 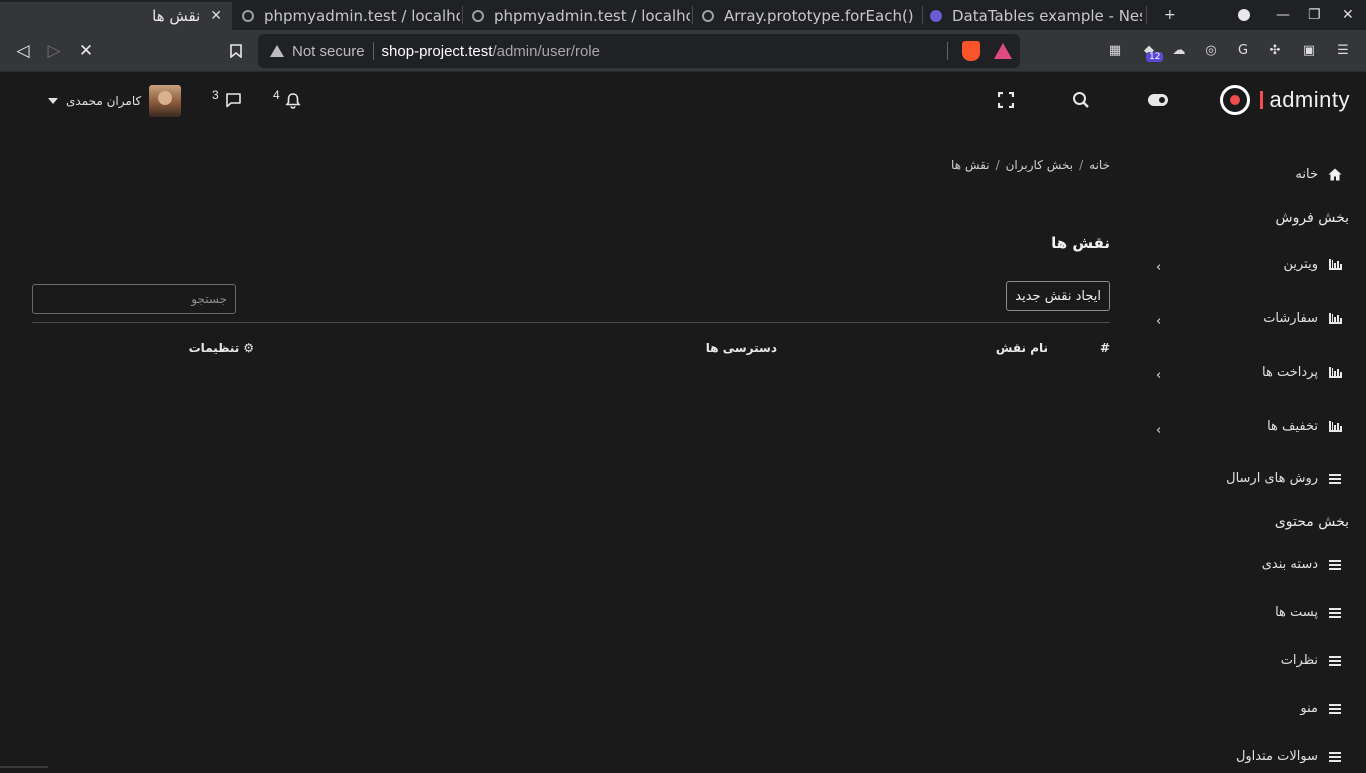 What do you see at coordinates (571, 322) in the screenshot?
I see `table-header-divider` at bounding box center [571, 322].